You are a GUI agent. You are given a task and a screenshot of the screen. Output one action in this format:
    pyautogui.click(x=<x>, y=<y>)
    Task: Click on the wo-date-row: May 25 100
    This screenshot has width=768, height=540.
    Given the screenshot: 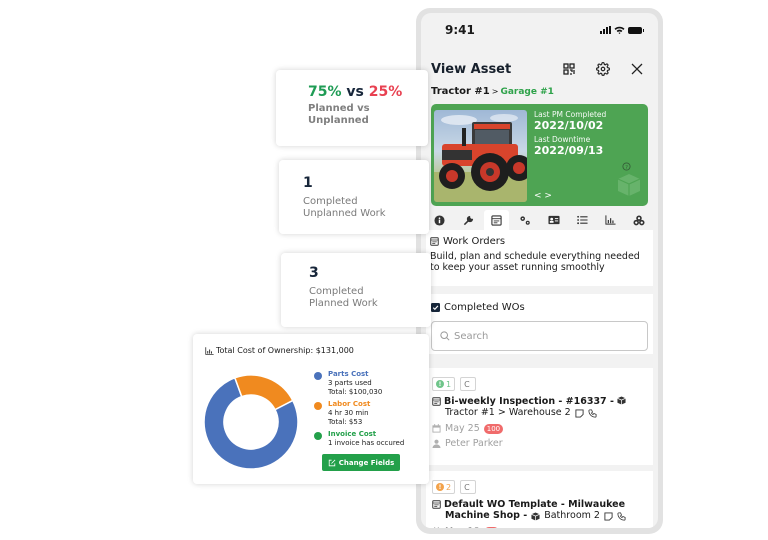 What is the action you would take?
    pyautogui.click(x=539, y=428)
    